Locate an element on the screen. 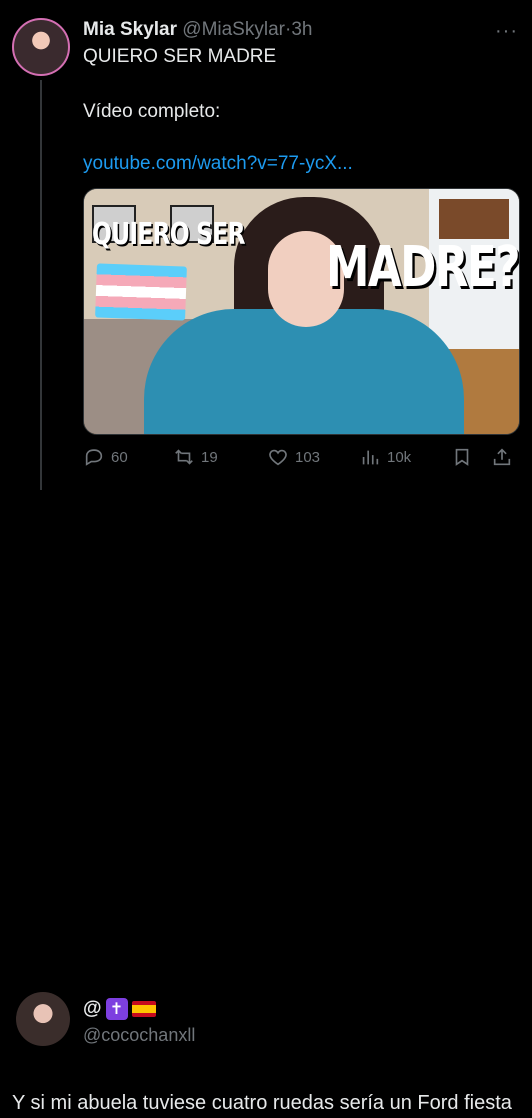  action-bar: 60 19 103 10k is located at coordinates (301, 459).